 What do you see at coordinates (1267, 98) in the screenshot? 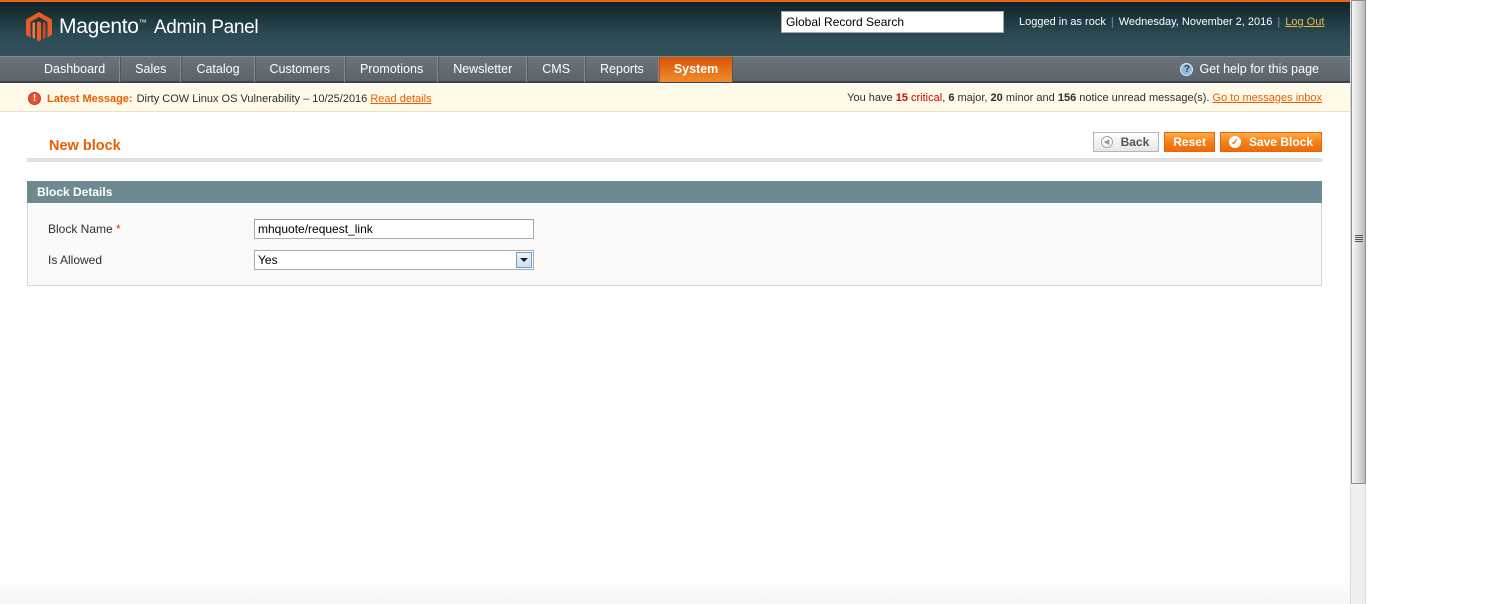
I see `messages-inbox-link: Go to messages inbox` at bounding box center [1267, 98].